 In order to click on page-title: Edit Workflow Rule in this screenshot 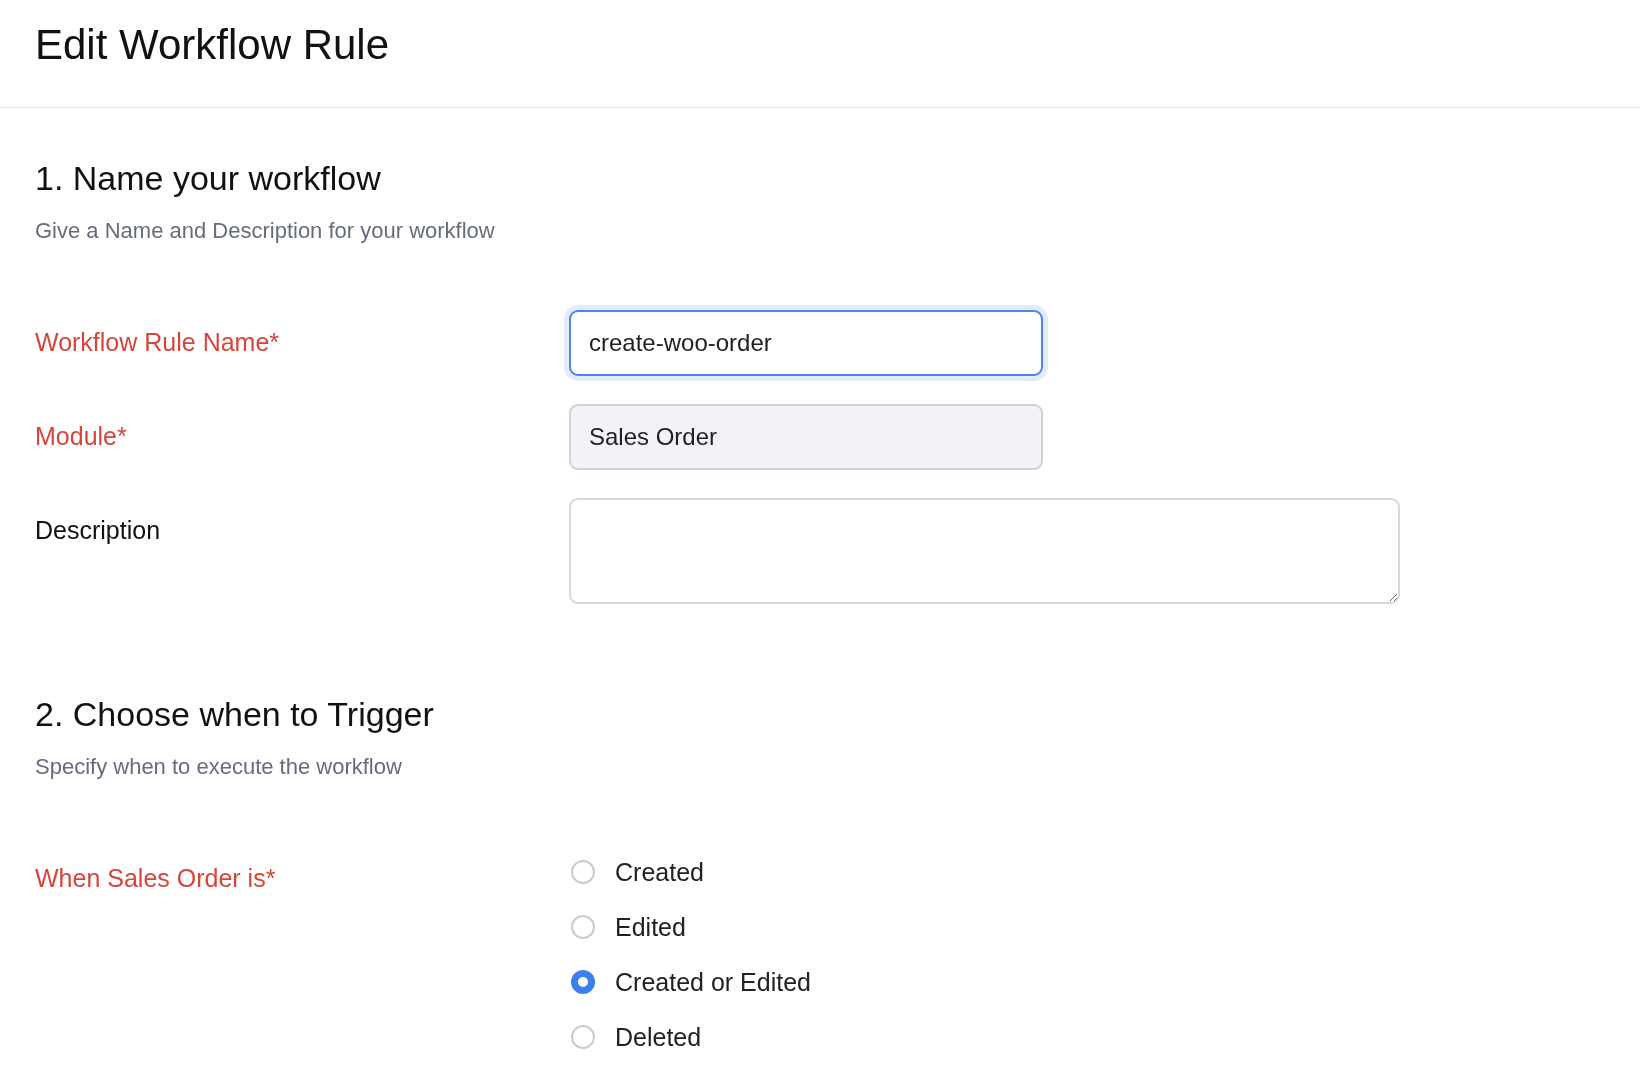, I will do `click(212, 44)`.